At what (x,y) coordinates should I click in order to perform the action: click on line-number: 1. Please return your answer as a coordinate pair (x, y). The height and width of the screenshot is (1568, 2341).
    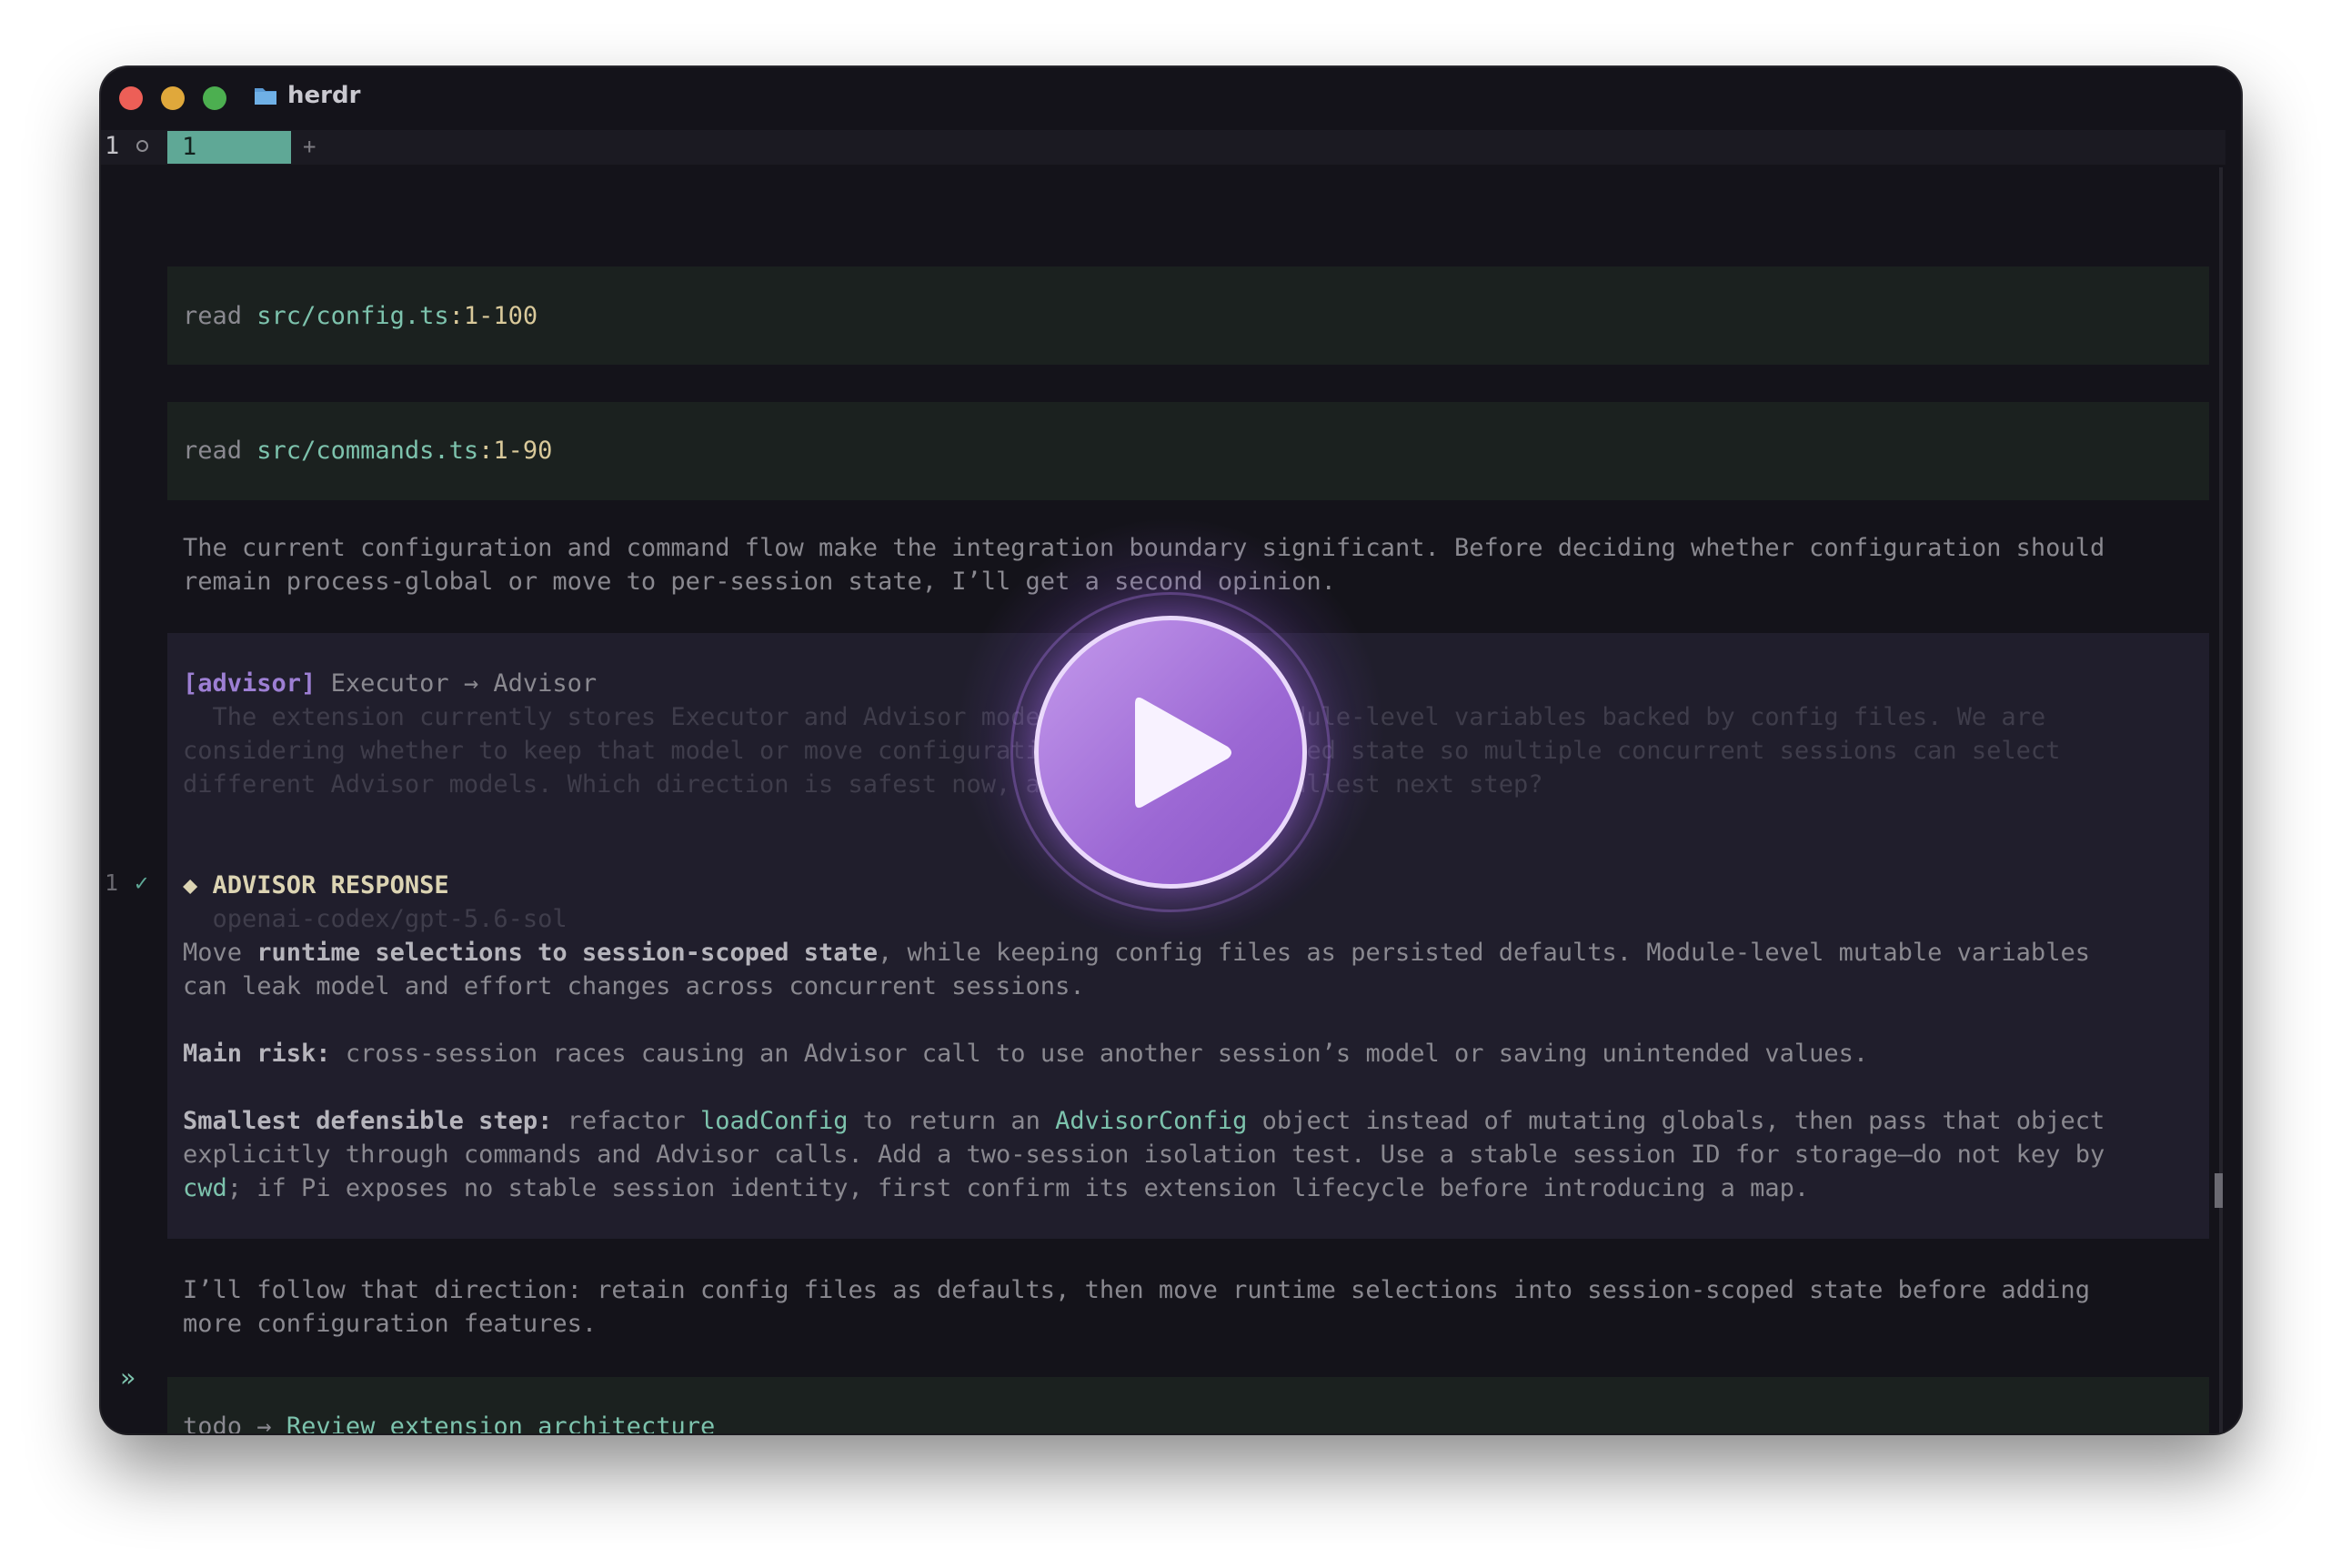
    Looking at the image, I should click on (112, 882).